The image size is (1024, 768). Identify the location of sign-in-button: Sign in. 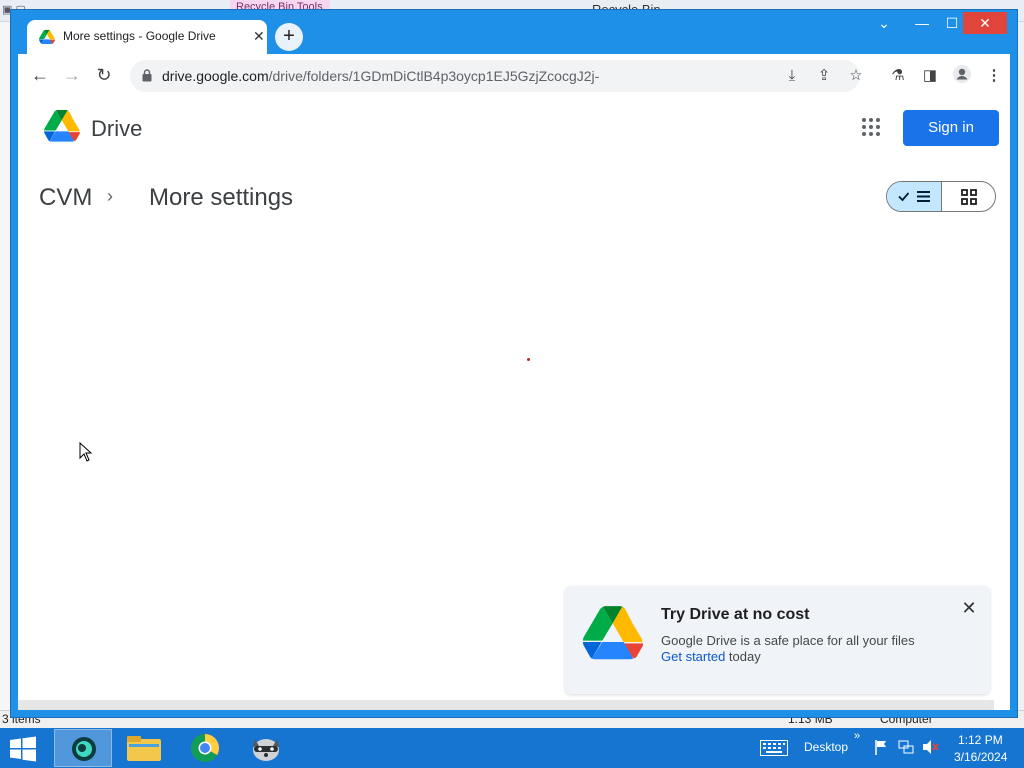
(951, 128).